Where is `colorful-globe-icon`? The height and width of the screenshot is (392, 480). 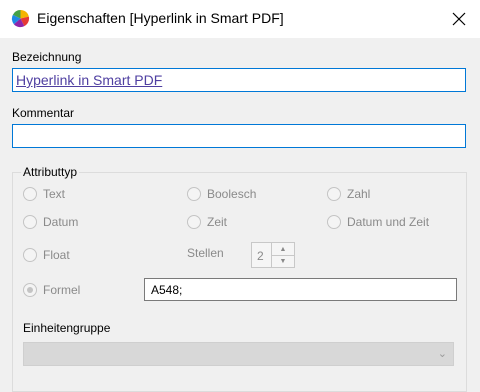 colorful-globe-icon is located at coordinates (20, 18).